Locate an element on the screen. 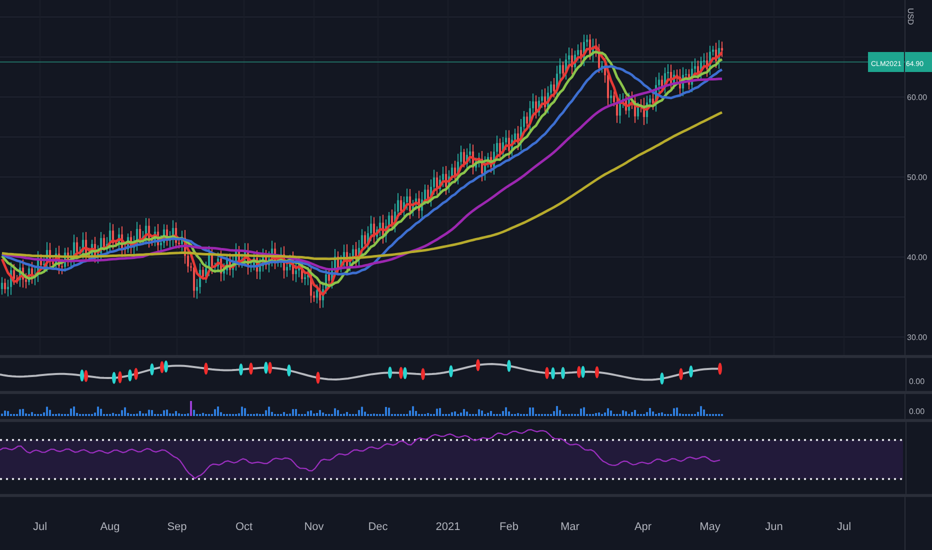  price-axis-label: 40.00 is located at coordinates (917, 257).